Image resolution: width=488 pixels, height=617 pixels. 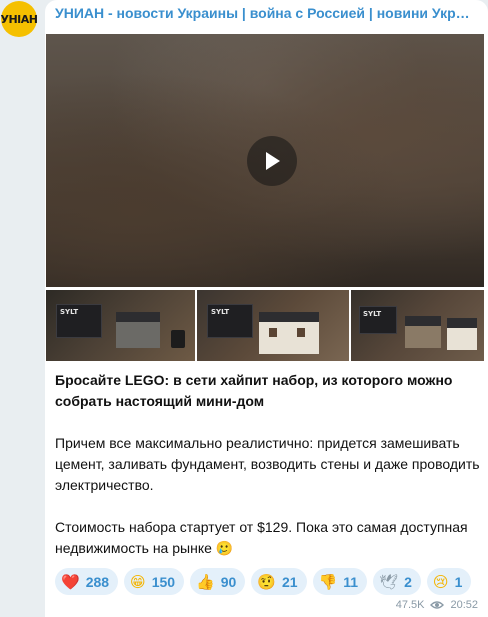 What do you see at coordinates (340, 581) in the screenshot?
I see `reaction-thumbs-down: 👎 11` at bounding box center [340, 581].